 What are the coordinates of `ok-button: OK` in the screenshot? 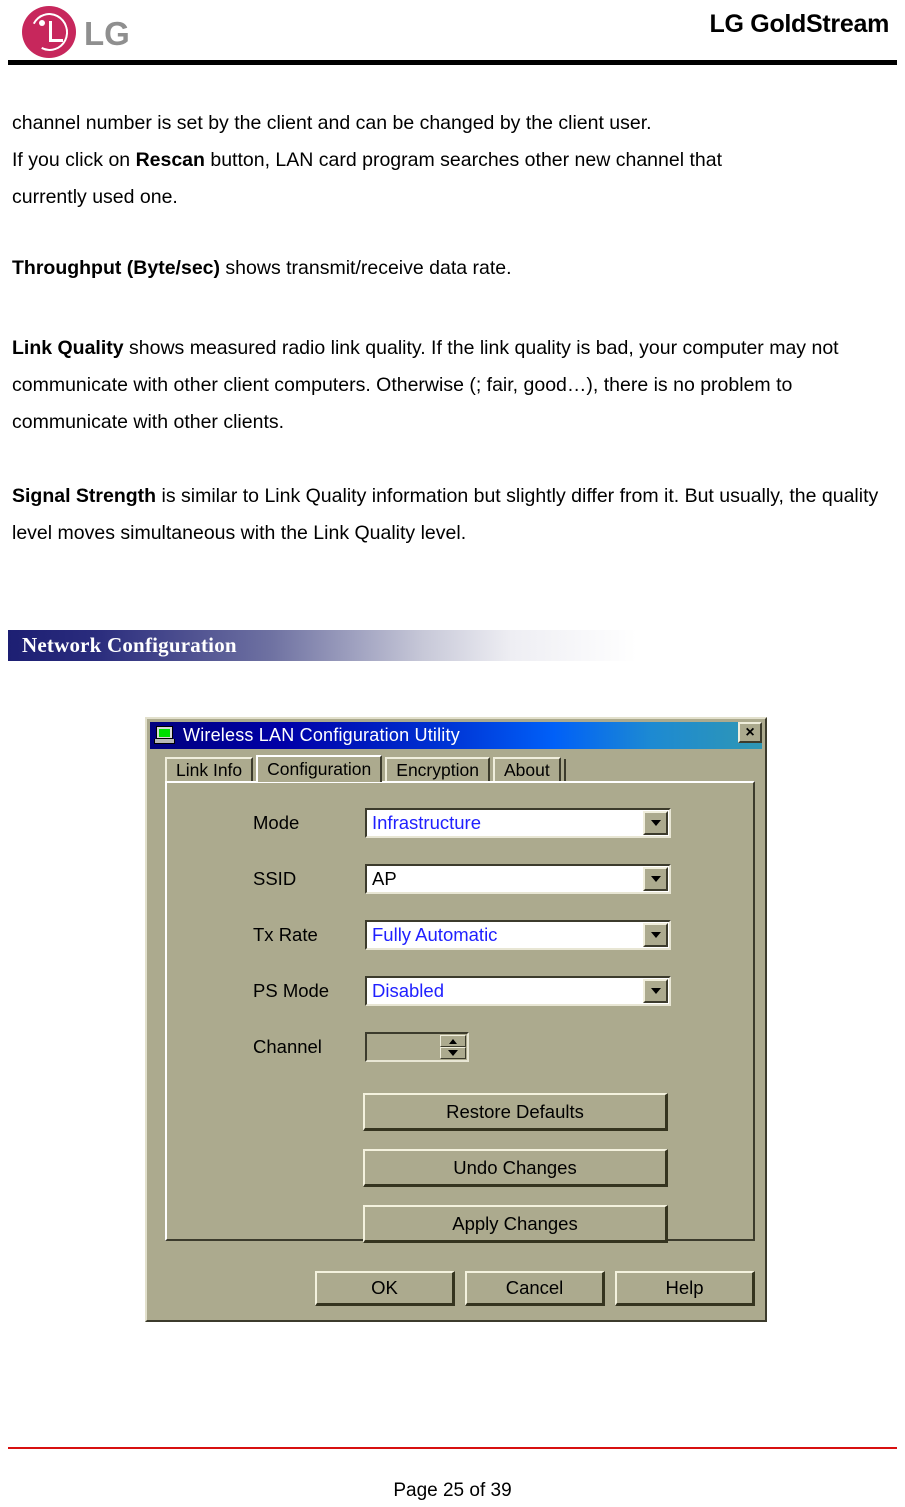 It's located at (385, 1288).